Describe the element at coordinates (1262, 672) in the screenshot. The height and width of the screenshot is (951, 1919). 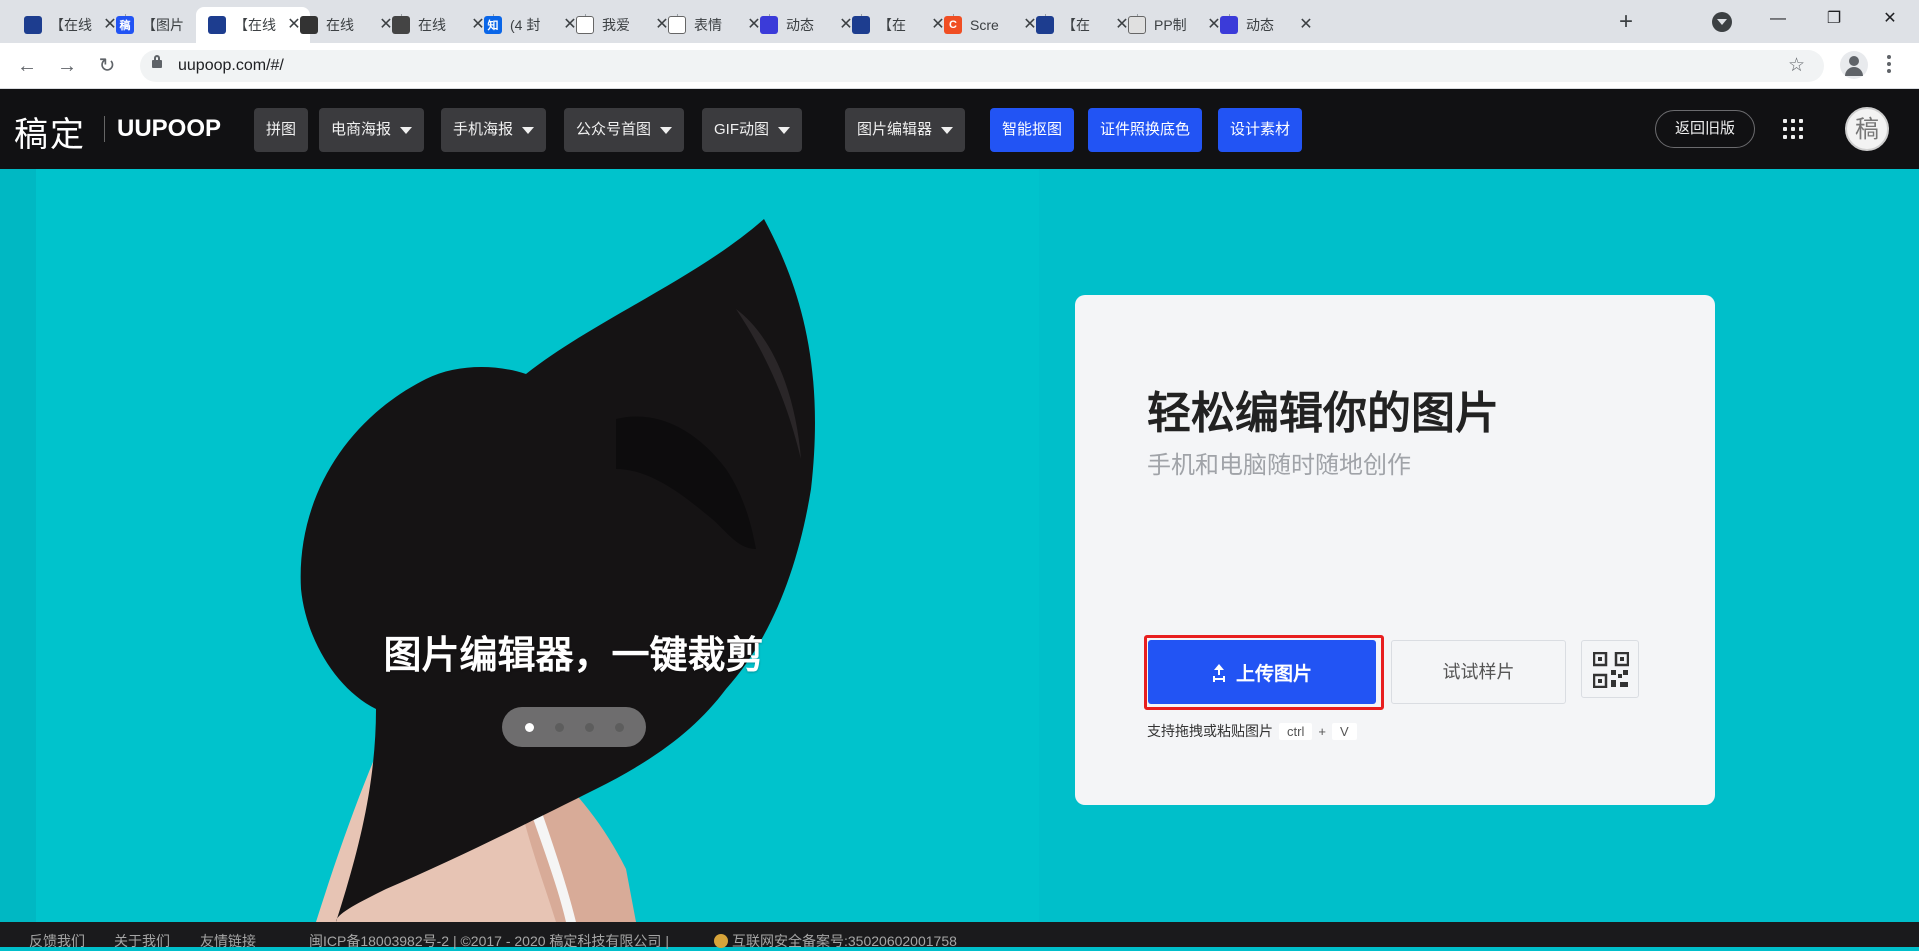
I see `upload-image-button: 上传图片` at that location.